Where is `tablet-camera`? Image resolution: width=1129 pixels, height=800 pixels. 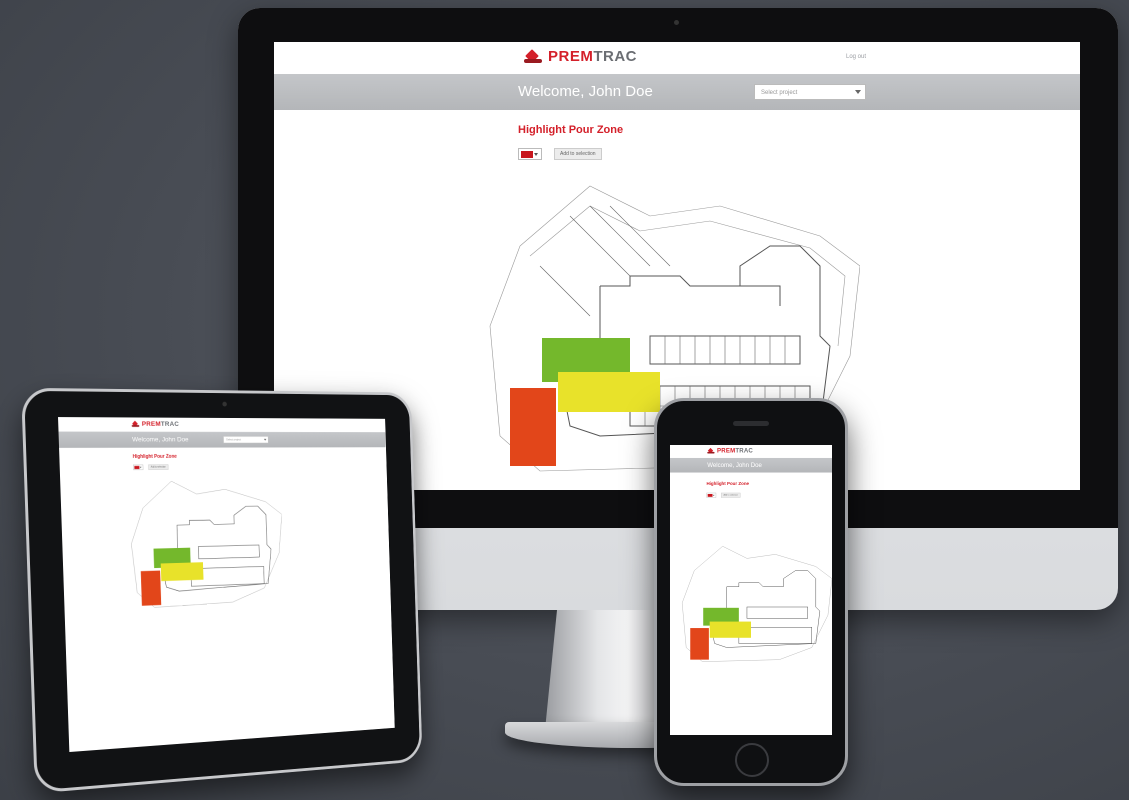
tablet-camera is located at coordinates (224, 404).